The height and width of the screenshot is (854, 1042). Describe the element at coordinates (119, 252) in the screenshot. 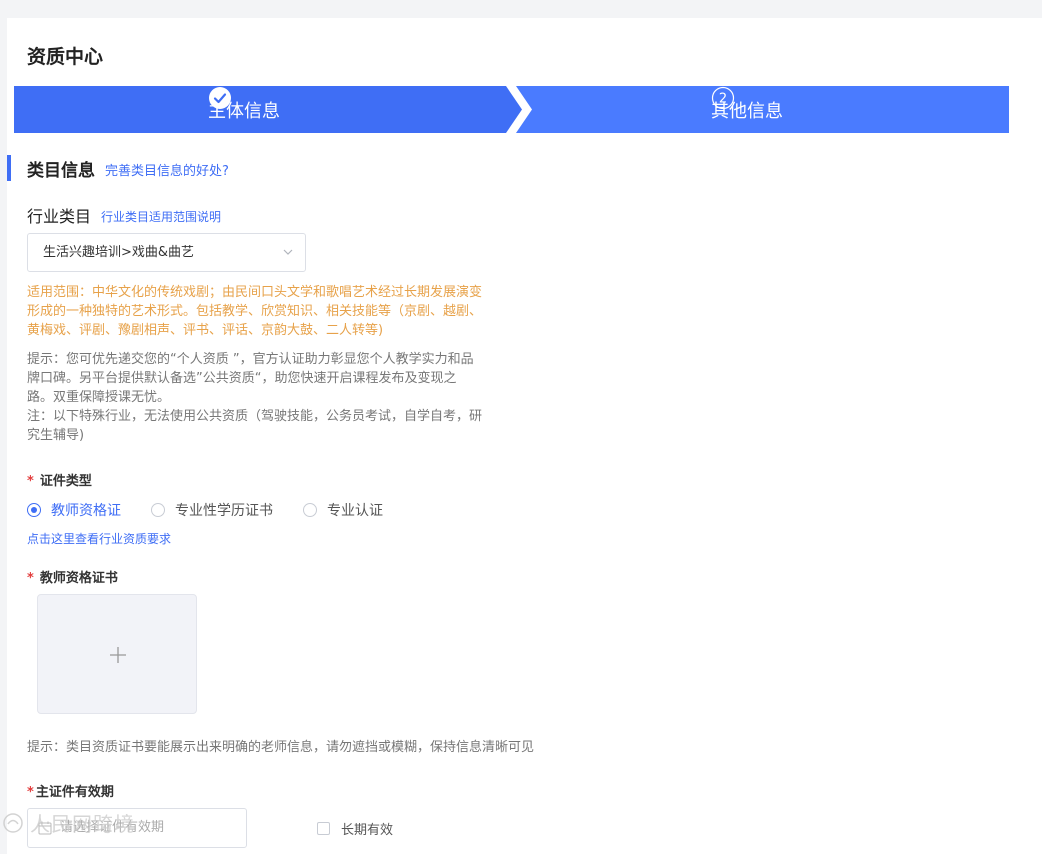

I see `industry-select-value: 生活兴趣培训>戏曲&曲艺` at that location.